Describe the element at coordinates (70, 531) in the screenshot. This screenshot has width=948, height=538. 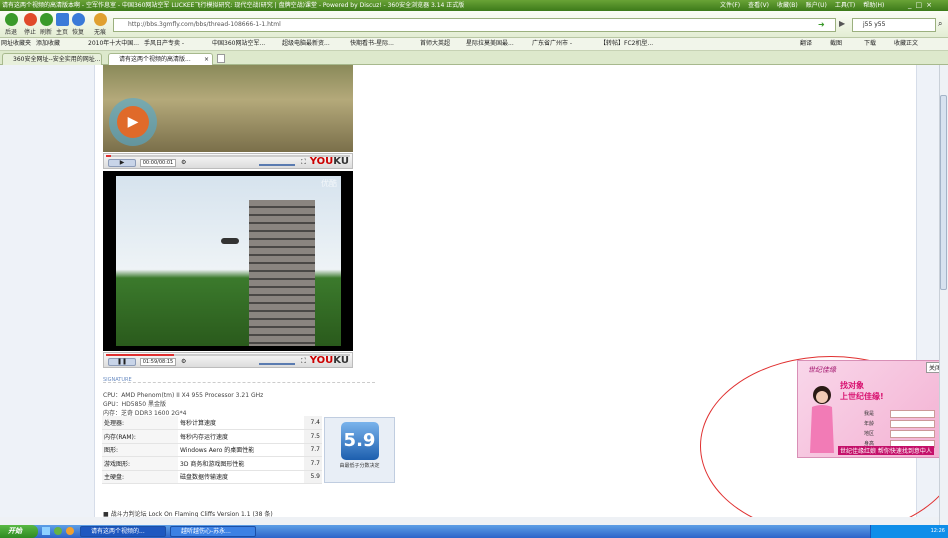
I see `quicklaunch-player-icon` at that location.